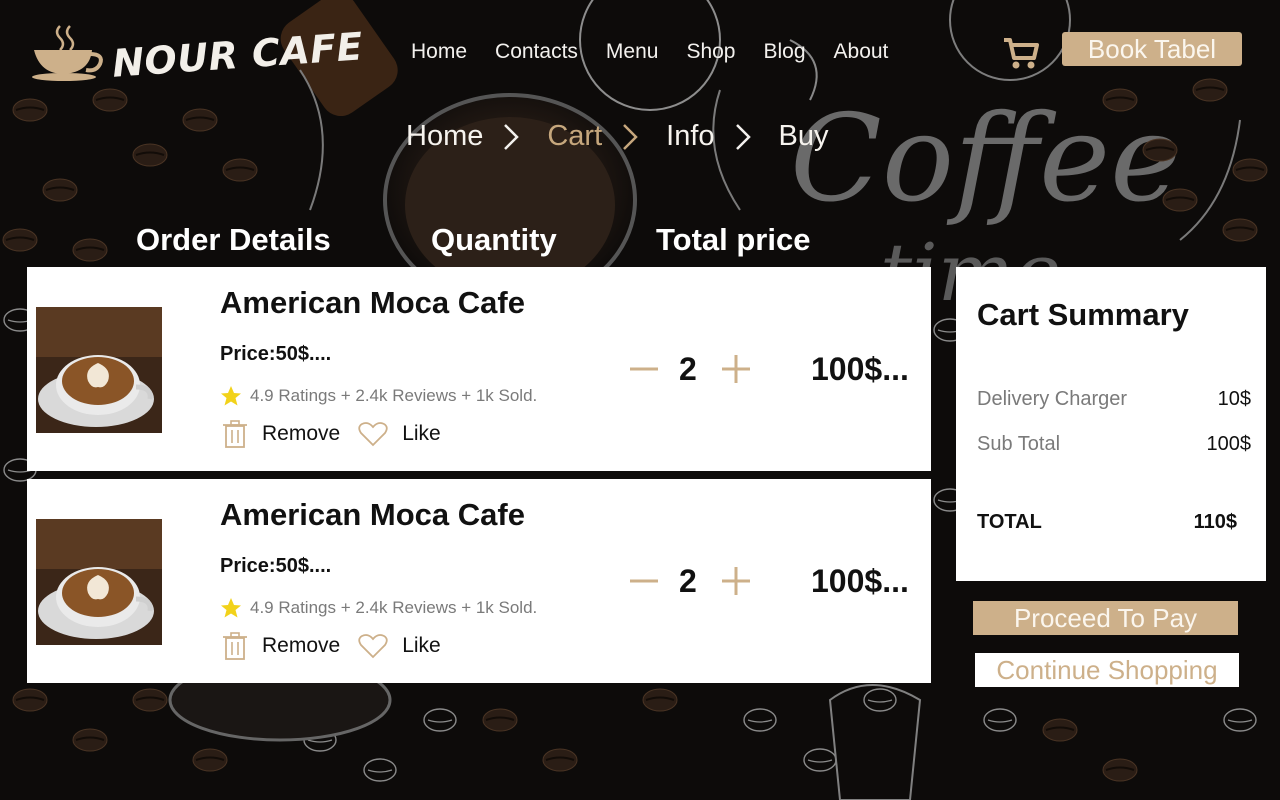 The width and height of the screenshot is (1280, 800). What do you see at coordinates (494, 239) in the screenshot?
I see `column-quantity: Quantity` at bounding box center [494, 239].